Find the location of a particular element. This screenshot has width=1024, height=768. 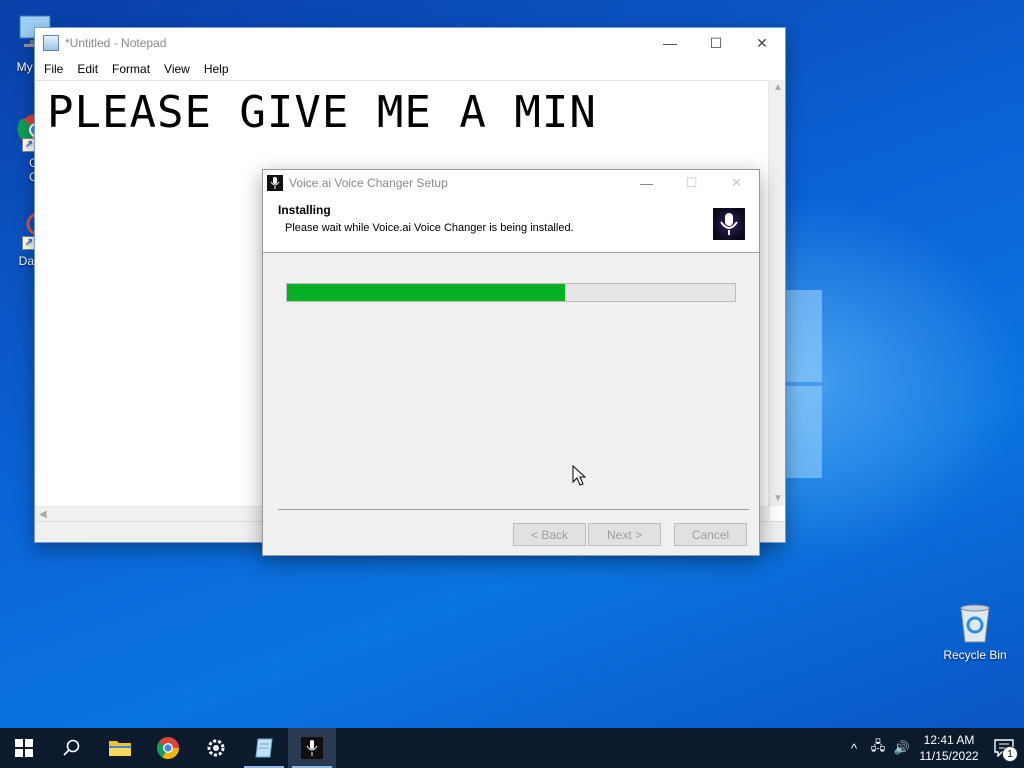

system-tray: ^ 🖧 🔊 12:41 AM 11/15/2022 1 is located at coordinates (933, 748).